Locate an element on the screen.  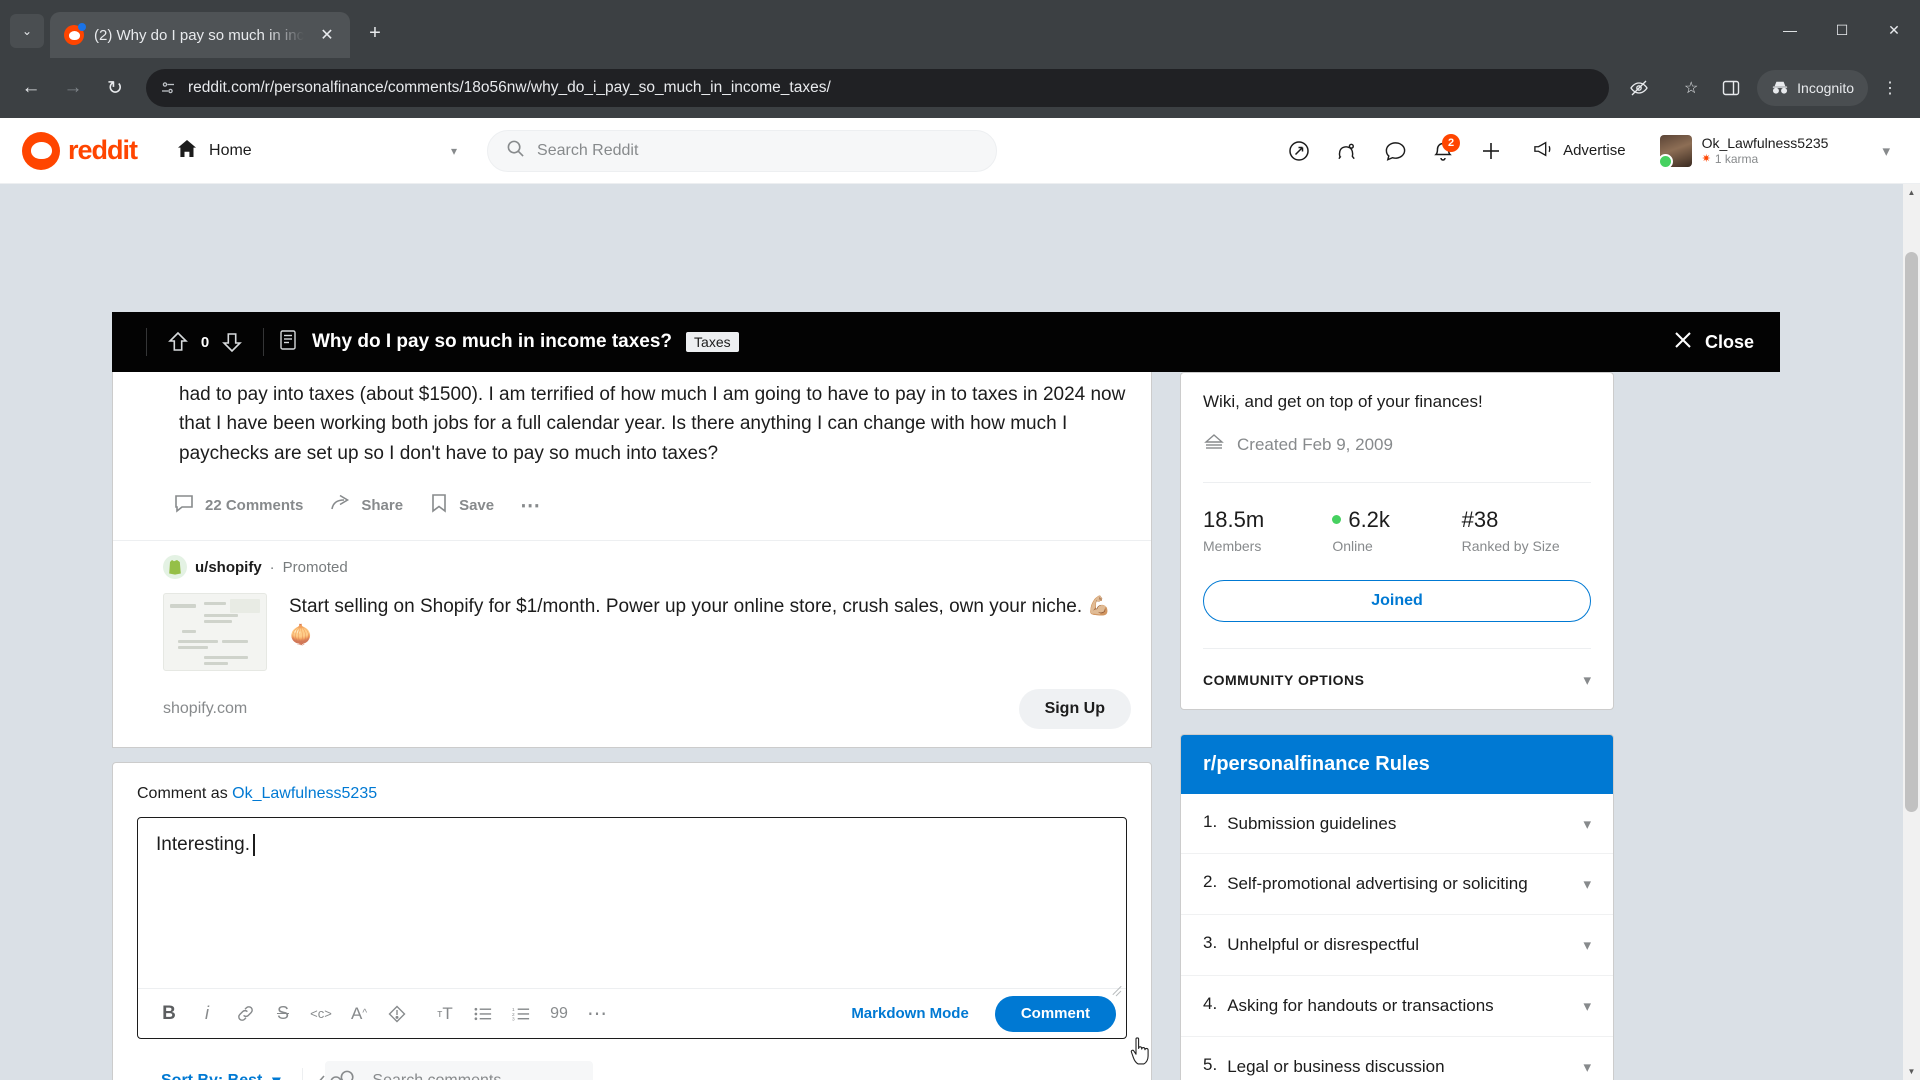
reload-icon: ↻ is located at coordinates (115, 88).